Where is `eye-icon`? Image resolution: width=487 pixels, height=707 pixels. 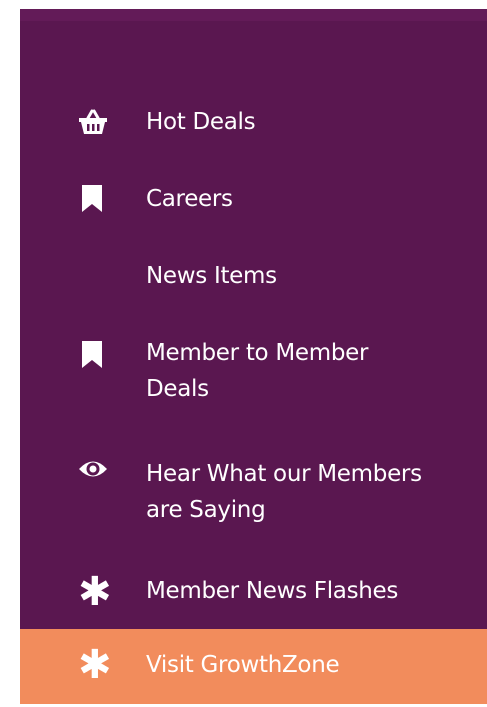 eye-icon is located at coordinates (93, 471).